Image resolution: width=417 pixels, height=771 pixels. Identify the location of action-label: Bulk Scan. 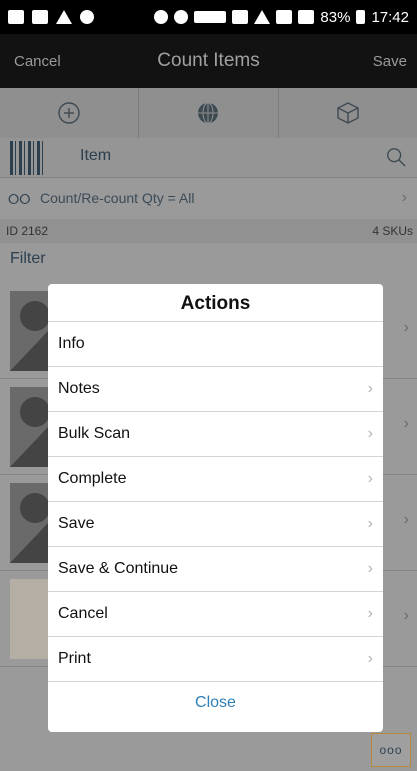
(94, 433).